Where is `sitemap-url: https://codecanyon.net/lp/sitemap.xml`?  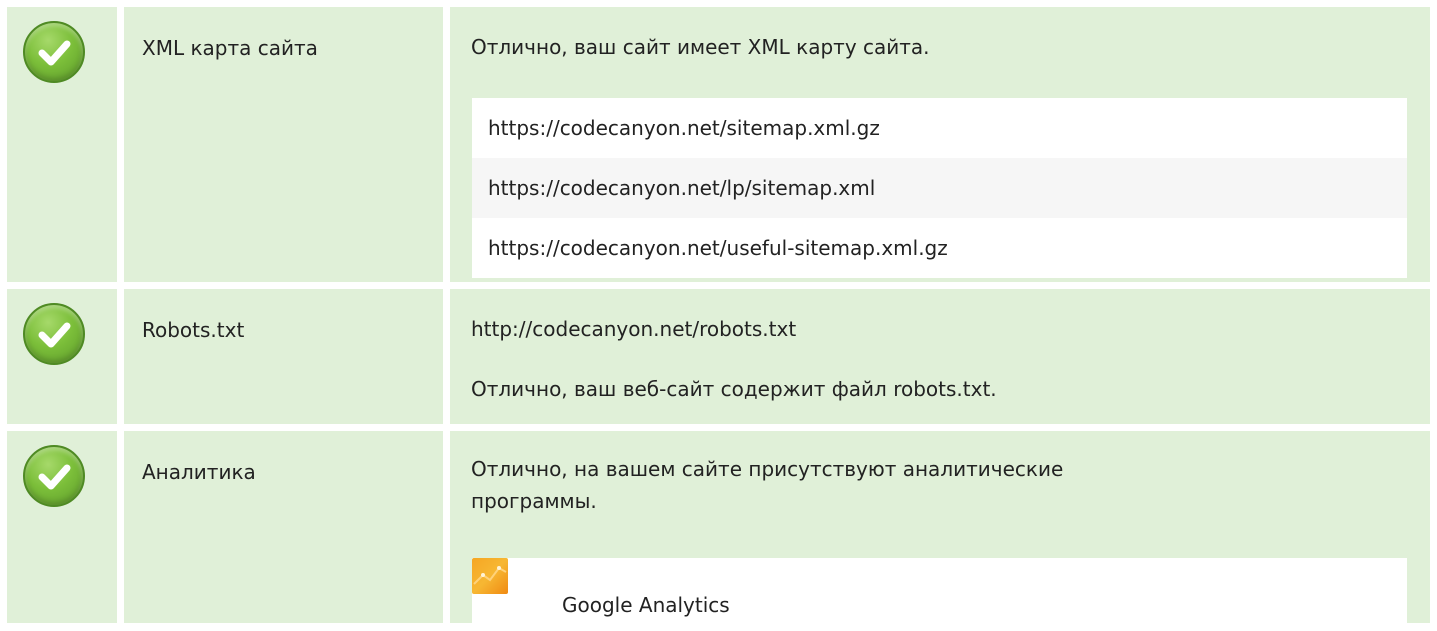 sitemap-url: https://codecanyon.net/lp/sitemap.xml is located at coordinates (939, 188).